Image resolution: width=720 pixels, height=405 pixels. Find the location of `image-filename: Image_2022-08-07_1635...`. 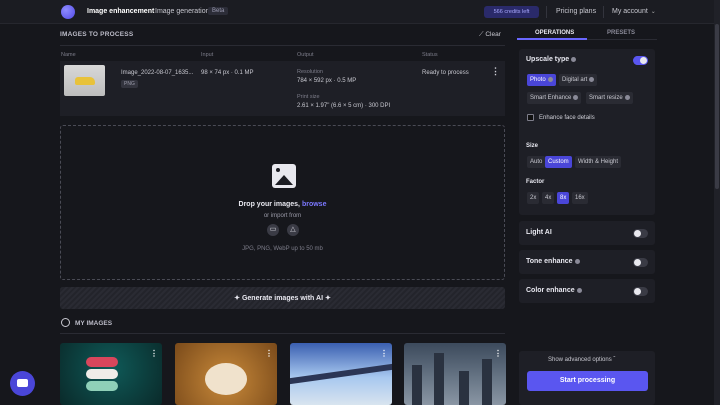

image-filename: Image_2022-08-07_1635... is located at coordinates (157, 73).